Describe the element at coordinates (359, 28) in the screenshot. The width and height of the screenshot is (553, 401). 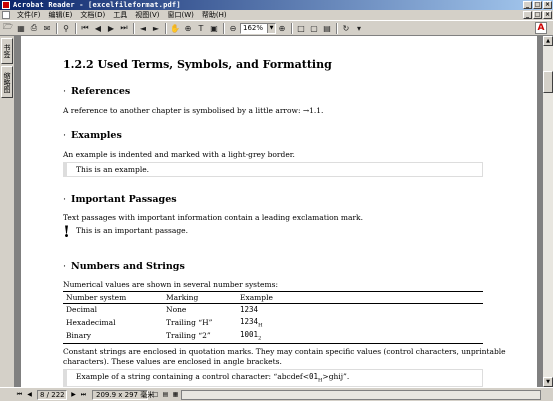
I see `rotate-menu-icon: ▾` at that location.